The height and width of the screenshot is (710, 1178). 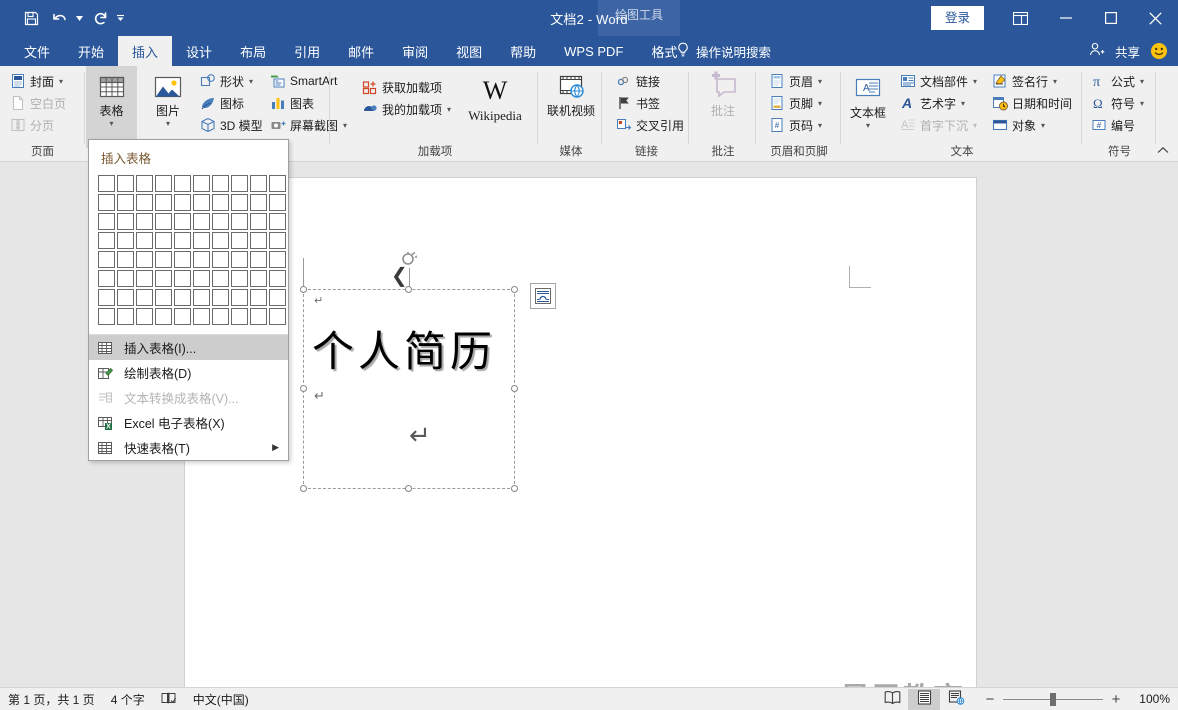 I want to click on sign-in-button: 登录, so click(x=957, y=18).